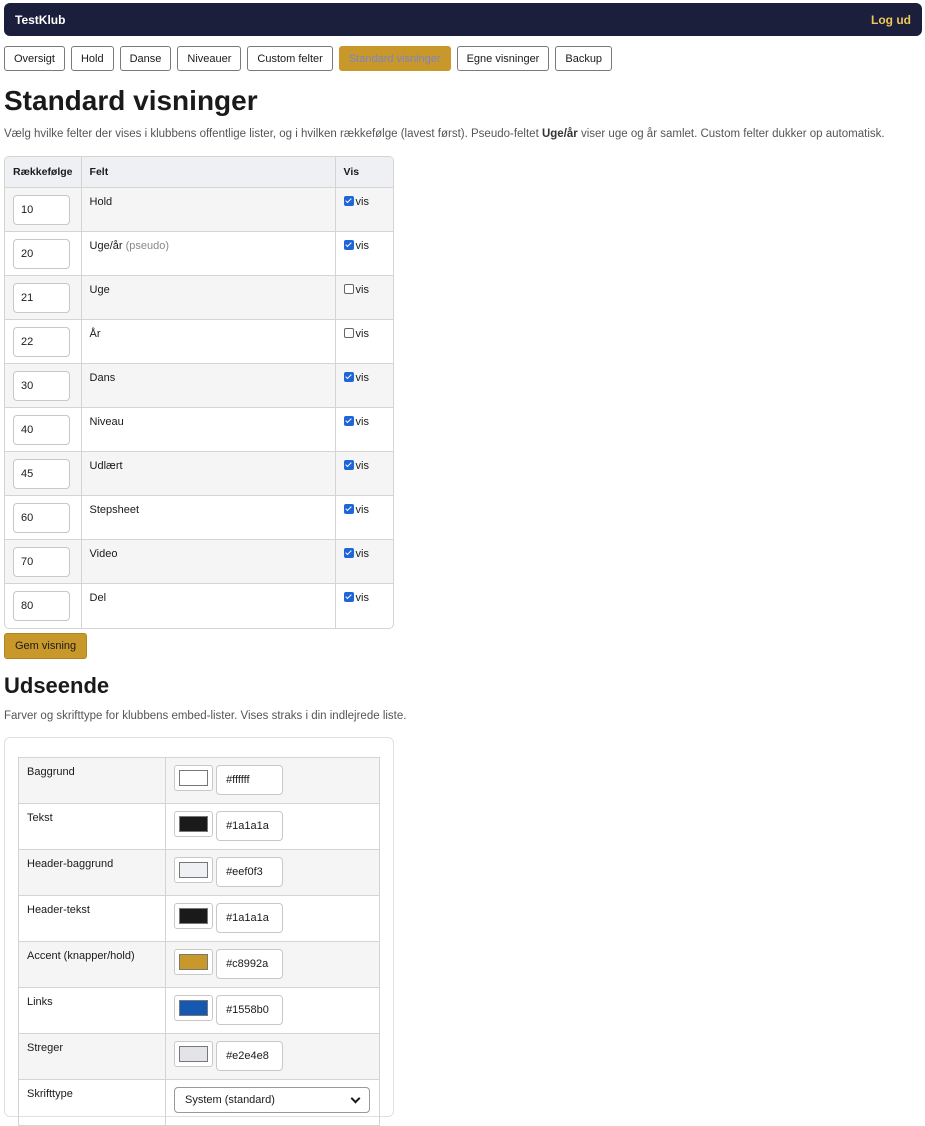  Describe the element at coordinates (230, 1100) in the screenshot. I see `font-select-value: System (standard)` at that location.